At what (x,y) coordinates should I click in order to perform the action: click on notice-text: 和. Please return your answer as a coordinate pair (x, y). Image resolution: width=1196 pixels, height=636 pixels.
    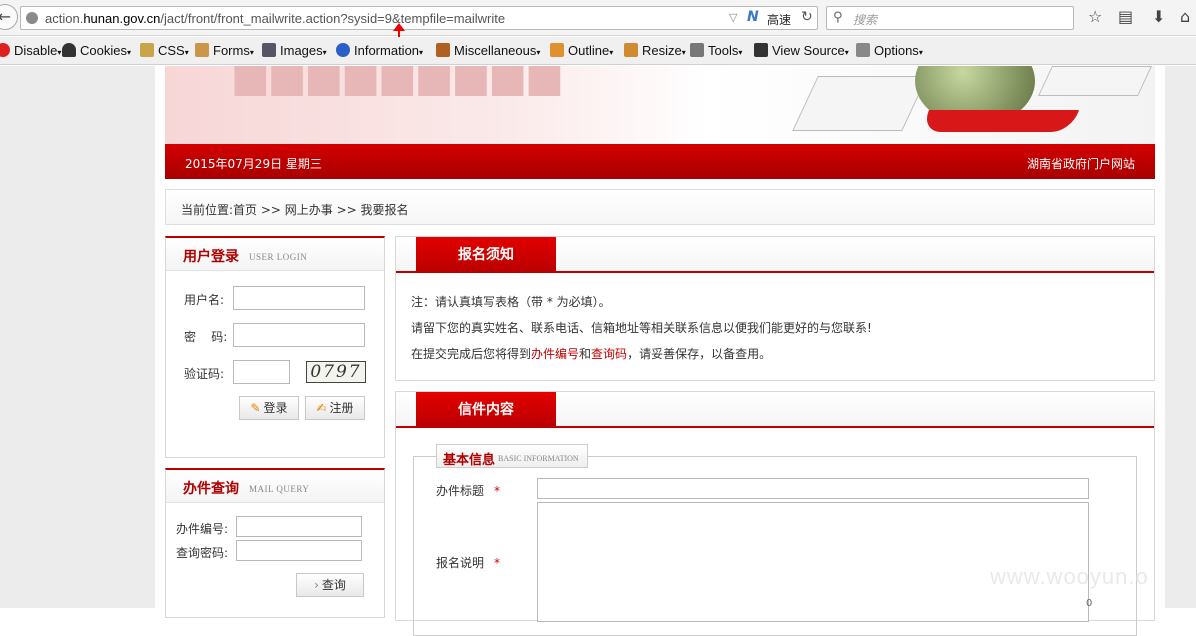
    Looking at the image, I should click on (585, 354).